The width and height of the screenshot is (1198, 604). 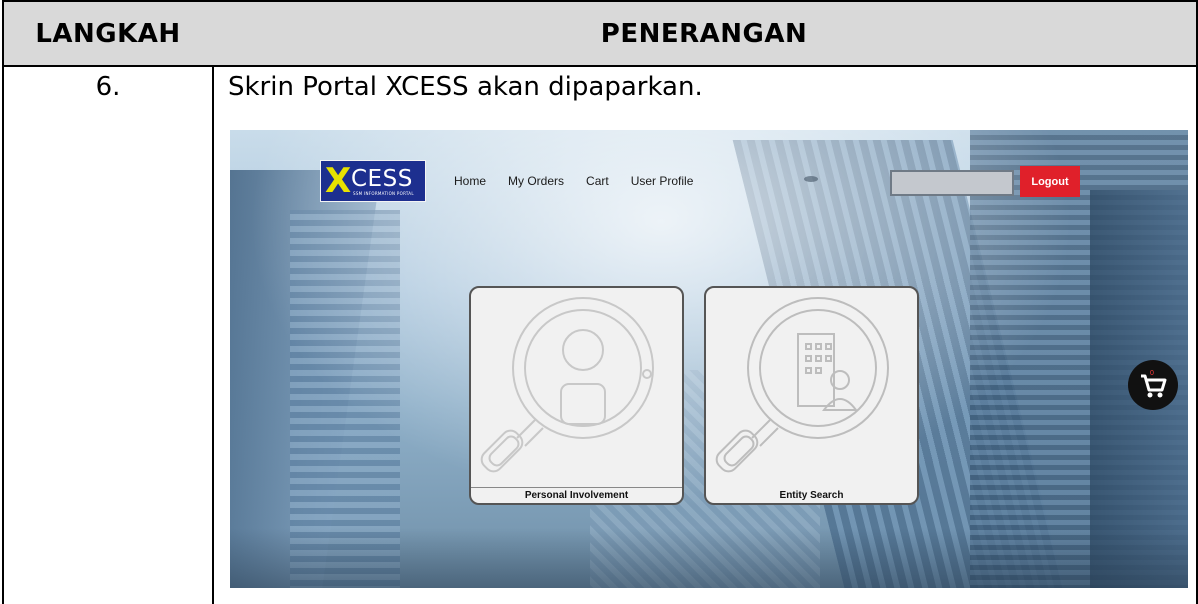 I want to click on xcess-logo: X CESS SSM INFORMATION PORTAL, so click(x=373, y=181).